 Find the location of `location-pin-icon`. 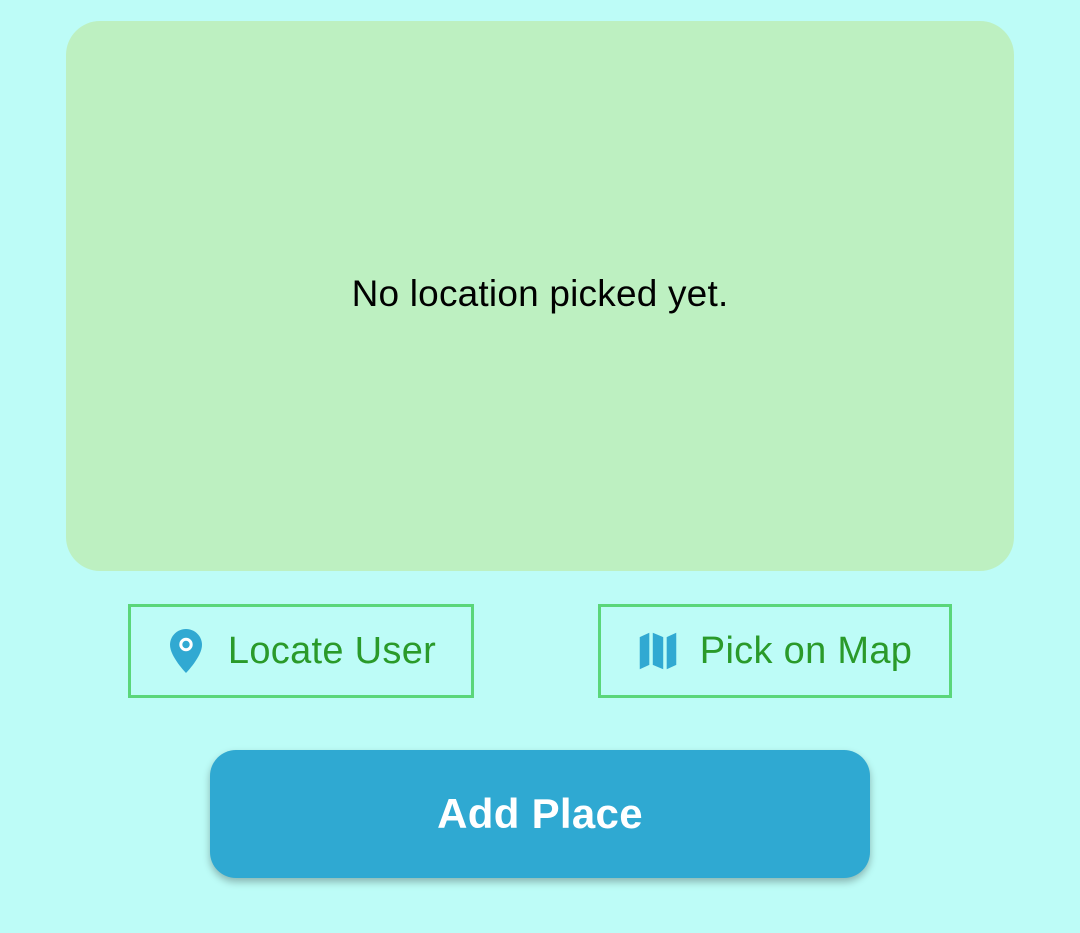

location-pin-icon is located at coordinates (186, 651).